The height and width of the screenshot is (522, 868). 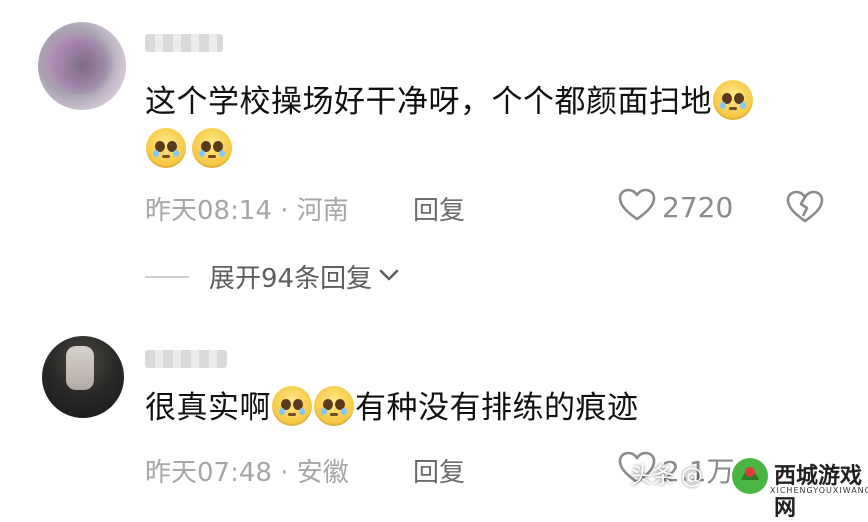 What do you see at coordinates (291, 279) in the screenshot?
I see `expand-replies-label: 展开94条回复` at bounding box center [291, 279].